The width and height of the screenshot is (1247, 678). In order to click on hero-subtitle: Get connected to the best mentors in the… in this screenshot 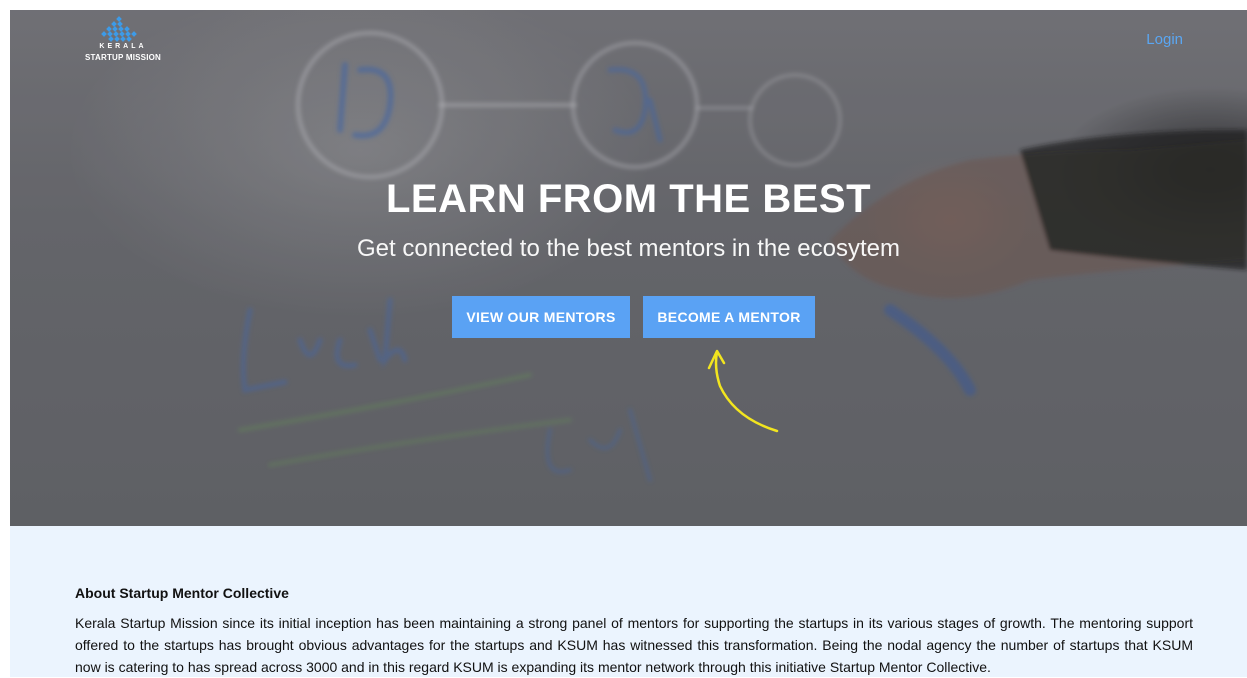, I will do `click(628, 248)`.